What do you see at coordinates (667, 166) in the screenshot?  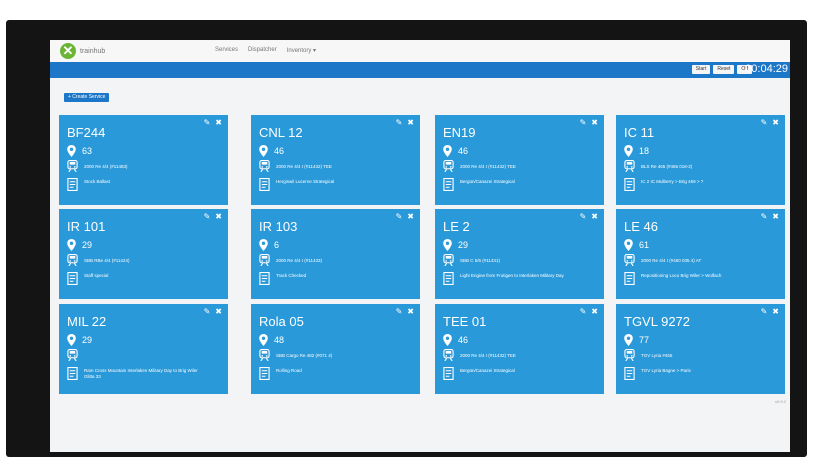 I see `locomotive-value: BLS Re 465 (#465 018-2)` at bounding box center [667, 166].